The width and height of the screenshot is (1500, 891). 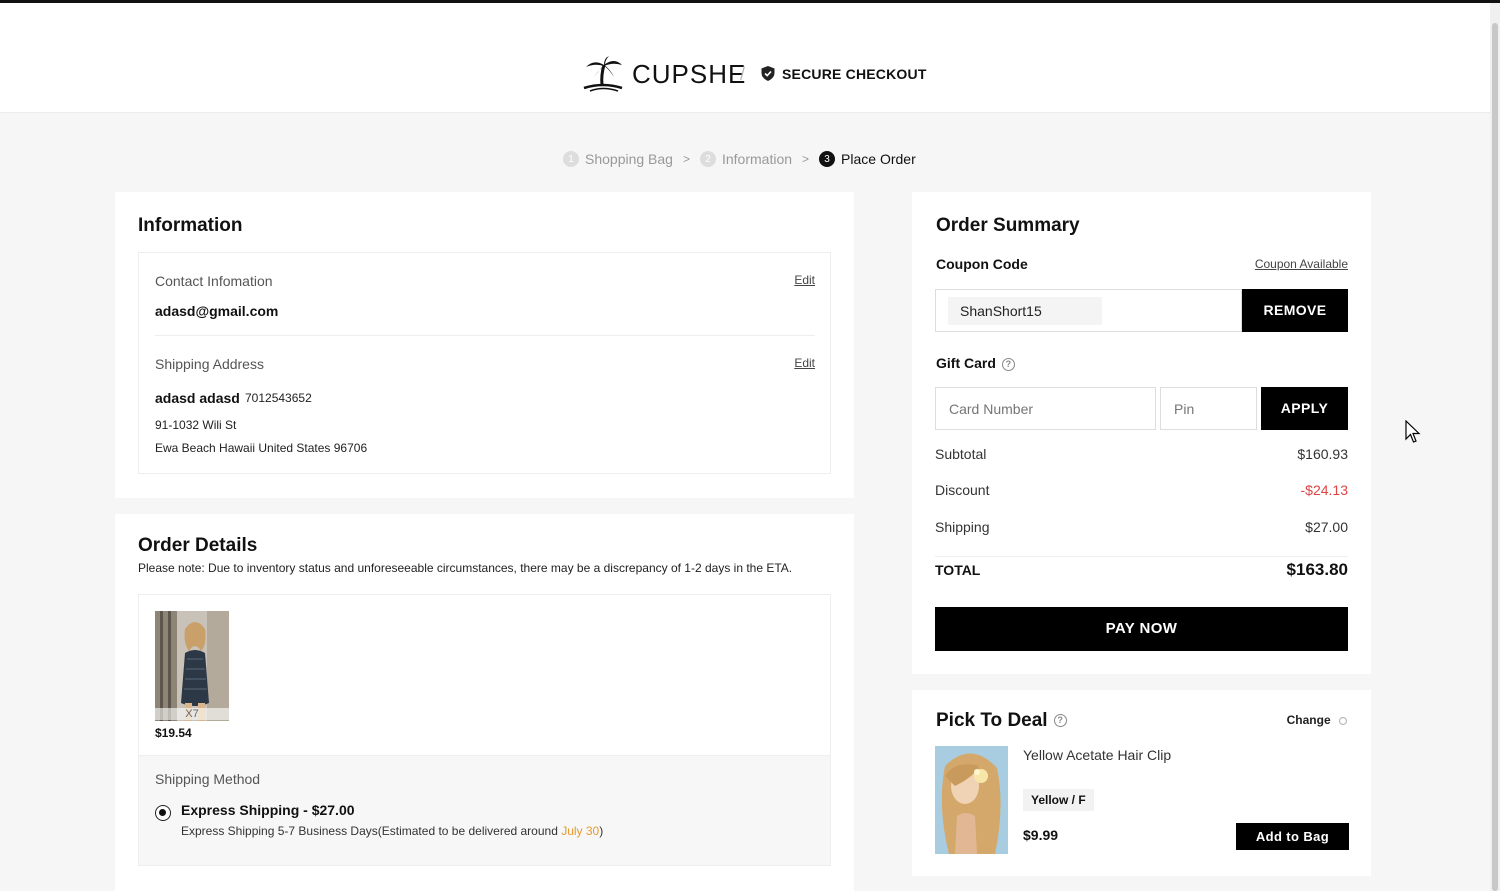 I want to click on refresh-icon, so click(x=1343, y=720).